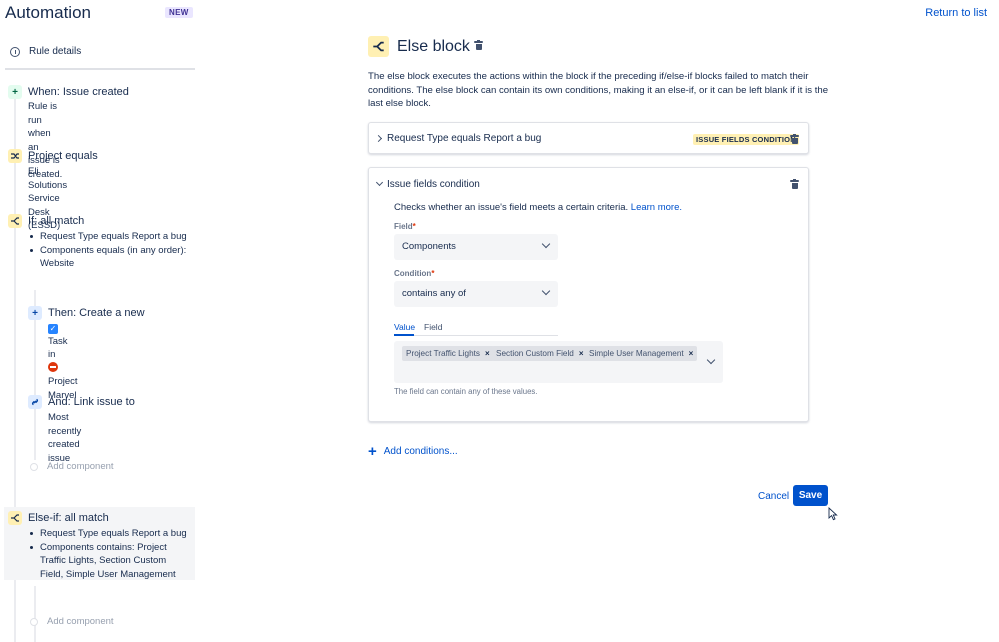  What do you see at coordinates (63, 156) in the screenshot?
I see `node-title: Project equals` at bounding box center [63, 156].